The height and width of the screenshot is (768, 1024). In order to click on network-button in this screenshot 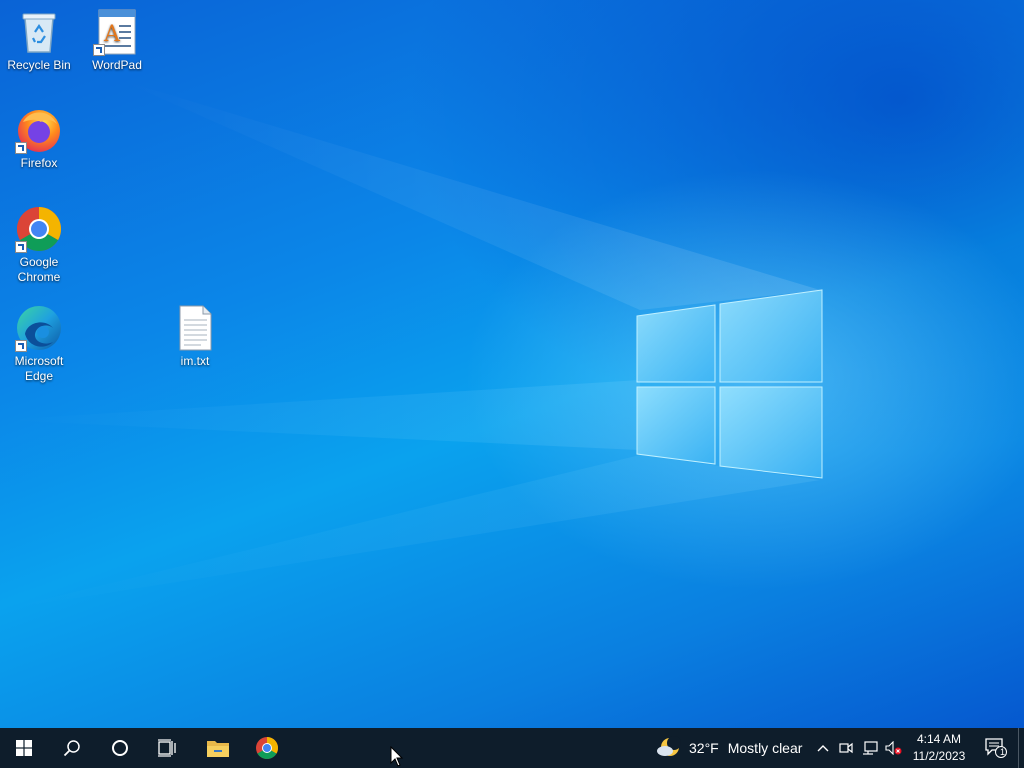, I will do `click(870, 748)`.